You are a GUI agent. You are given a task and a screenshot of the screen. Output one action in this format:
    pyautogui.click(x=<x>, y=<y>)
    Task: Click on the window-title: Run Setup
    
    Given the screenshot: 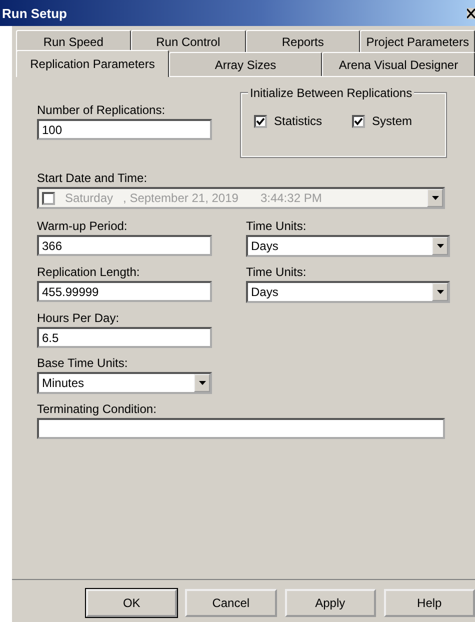 What is the action you would take?
    pyautogui.click(x=34, y=13)
    